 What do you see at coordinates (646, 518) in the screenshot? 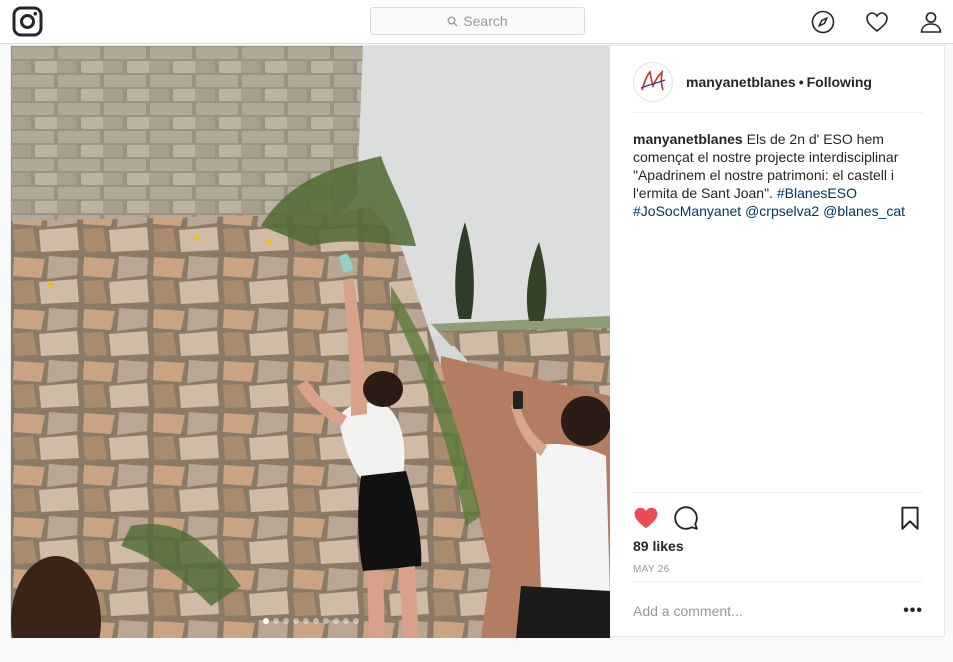
I see `heart-filled-icon` at bounding box center [646, 518].